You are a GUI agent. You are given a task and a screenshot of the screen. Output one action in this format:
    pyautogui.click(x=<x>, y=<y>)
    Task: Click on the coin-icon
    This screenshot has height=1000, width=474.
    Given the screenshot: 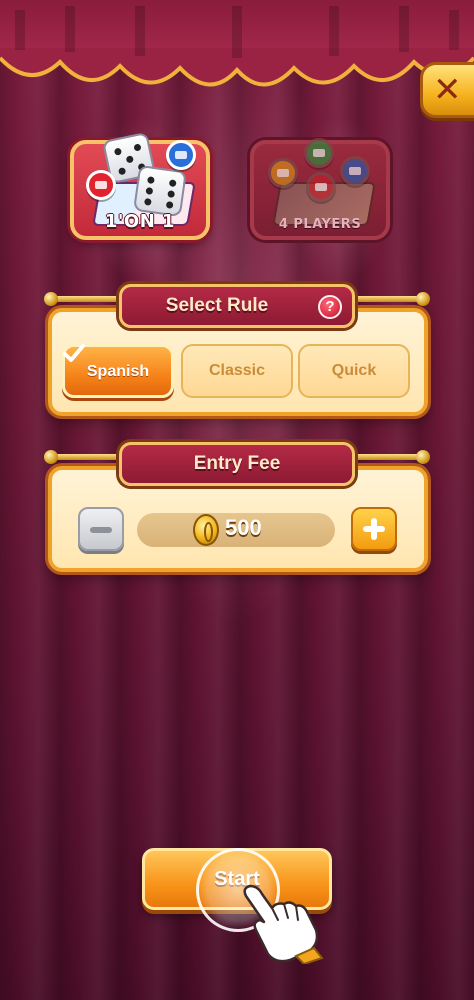 What is the action you would take?
    pyautogui.click(x=206, y=530)
    